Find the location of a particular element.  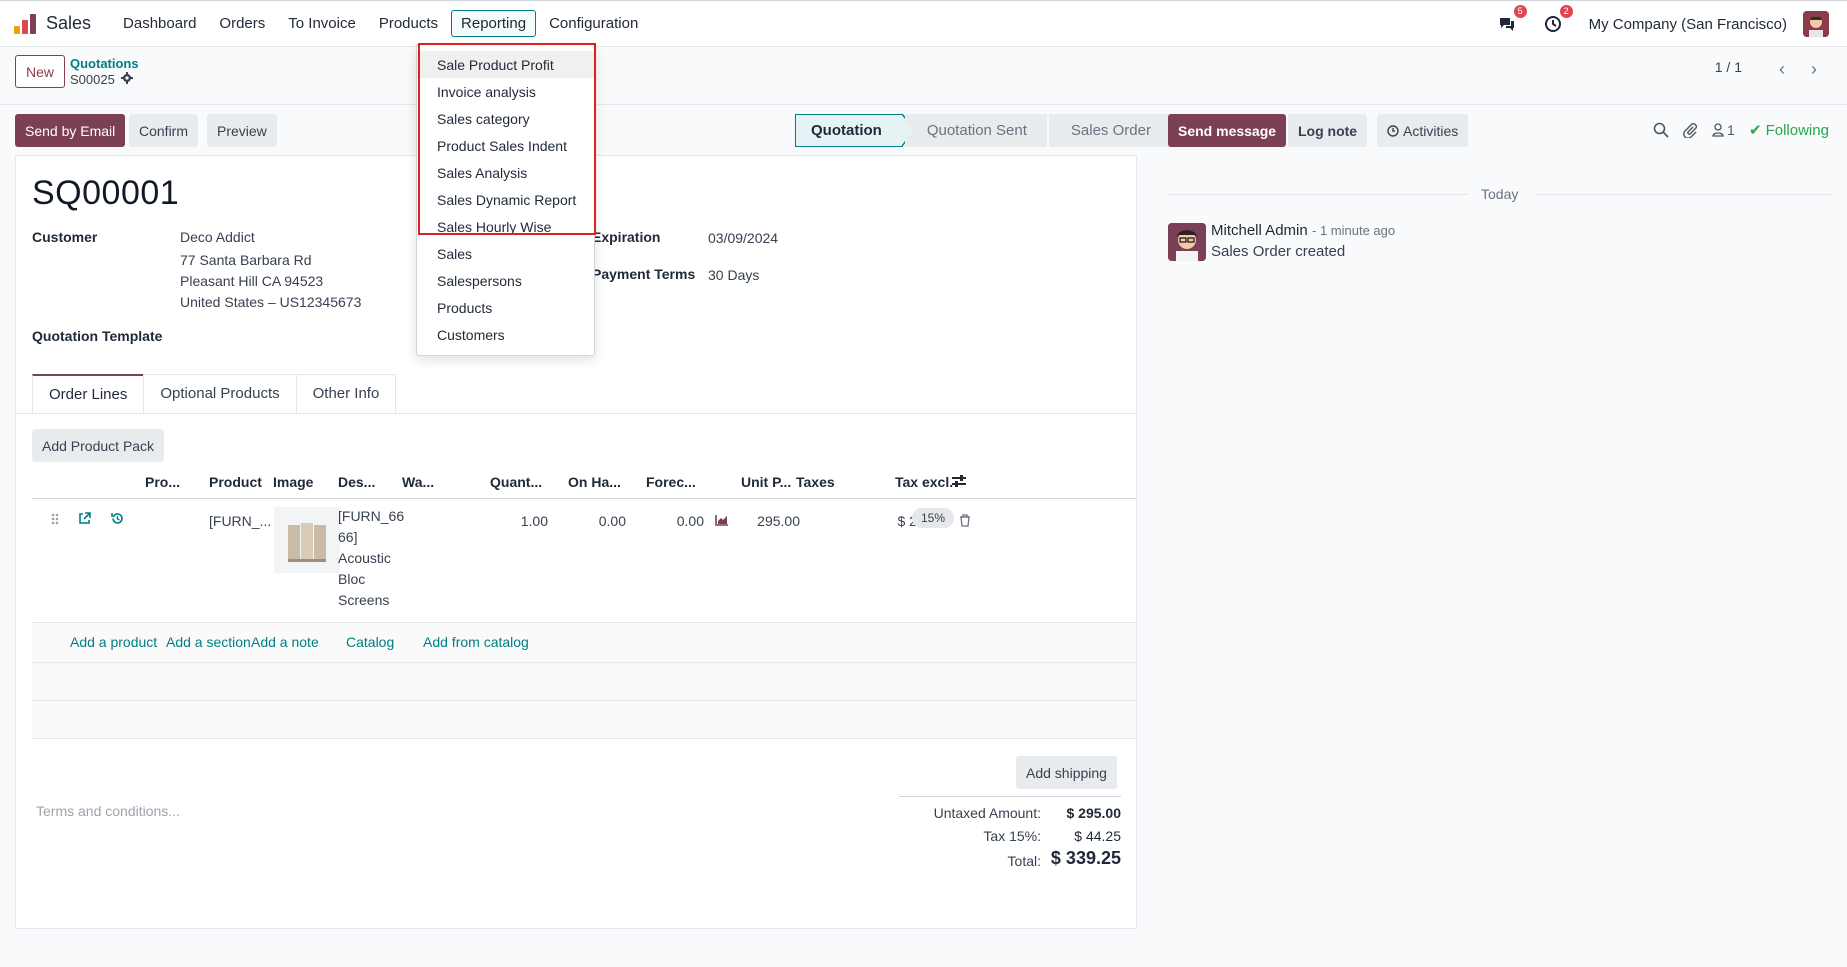

description-line: [FURN_66 is located at coordinates (371, 516).